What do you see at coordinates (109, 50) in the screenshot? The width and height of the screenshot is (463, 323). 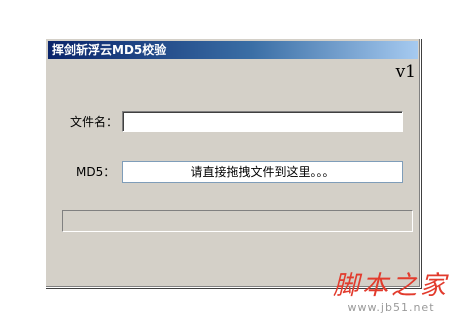 I see `window-title: 挥剑斩浮云MD5校验` at bounding box center [109, 50].